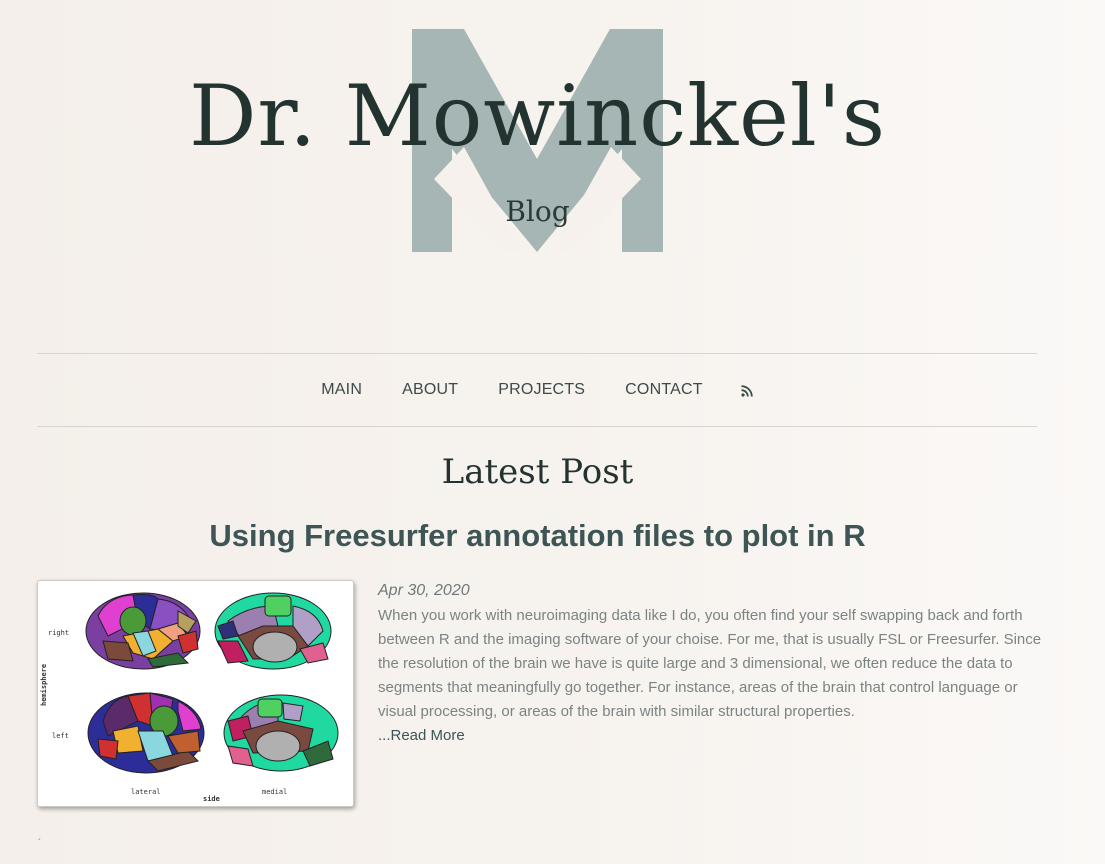  I want to click on thumb-col-label-lateral: lateral, so click(146, 792).